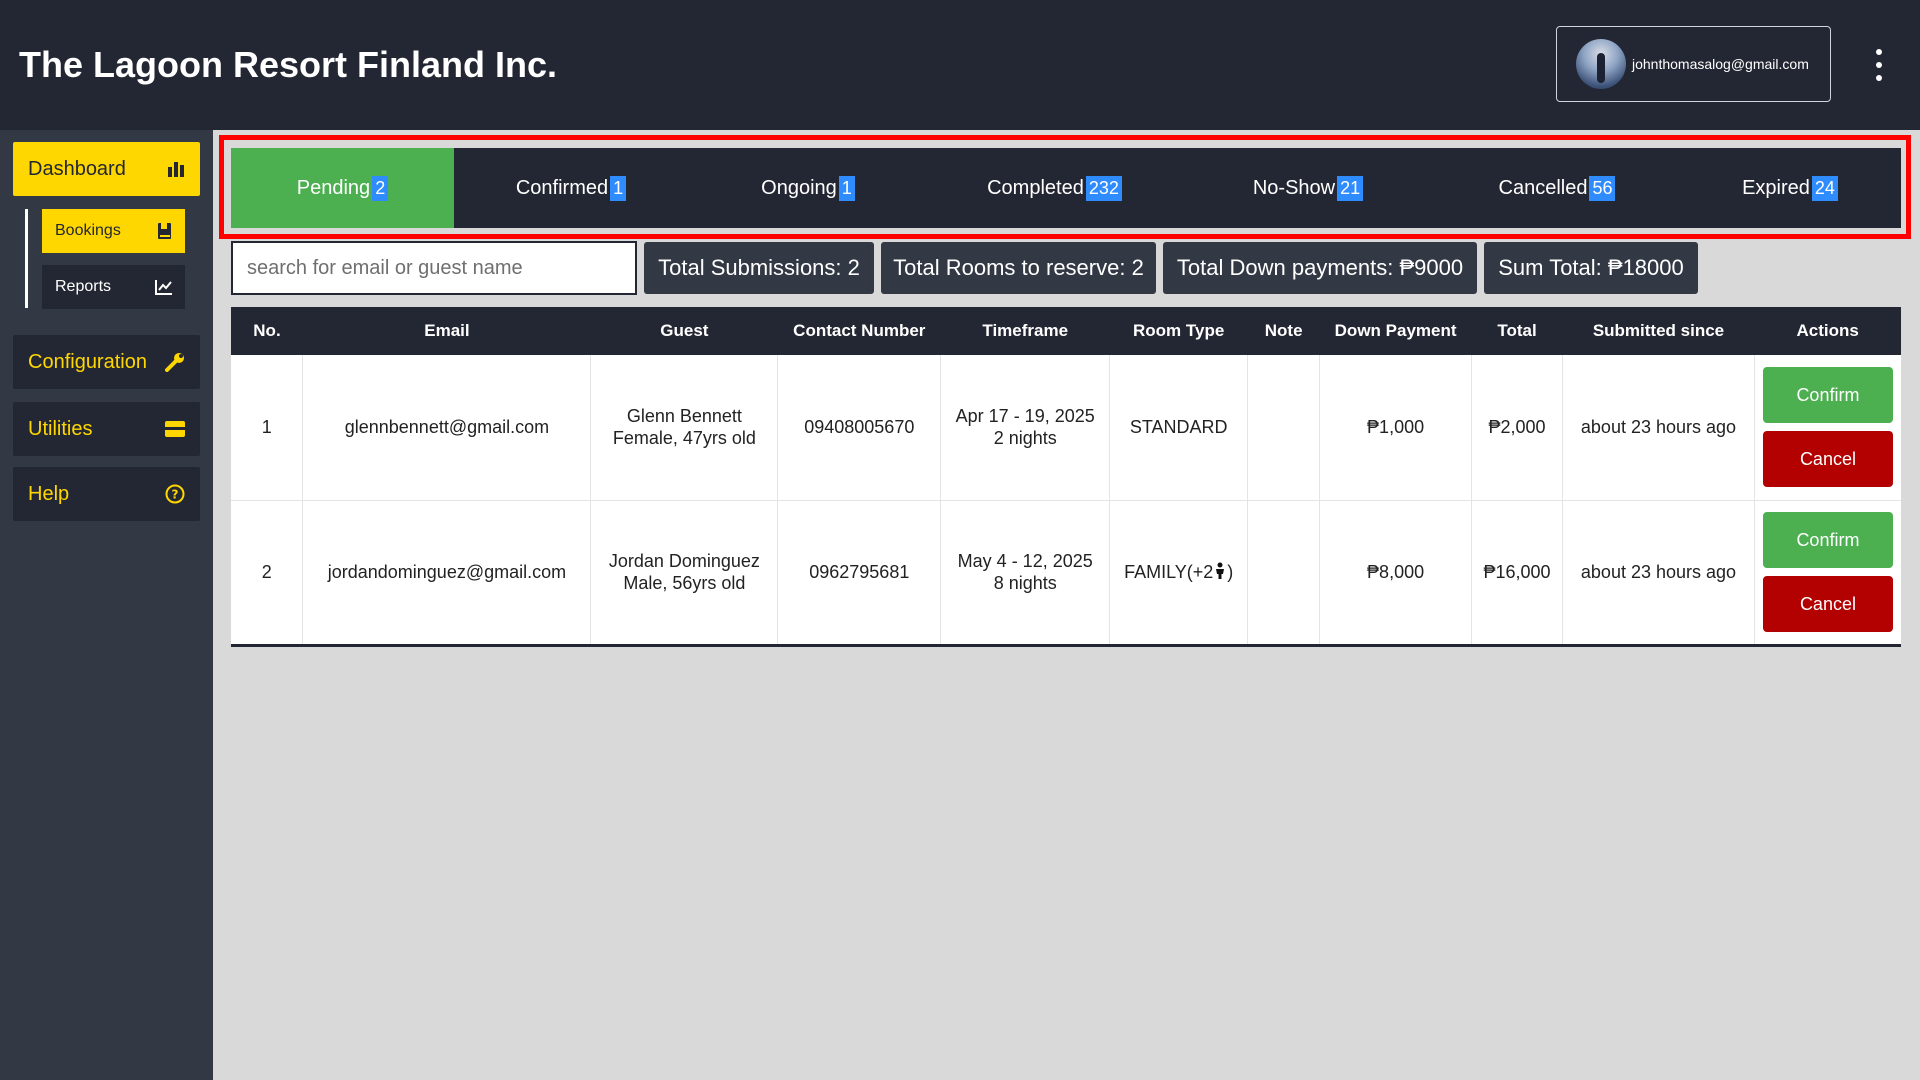  What do you see at coordinates (859, 428) in the screenshot?
I see `contact-number: 09408005670` at bounding box center [859, 428].